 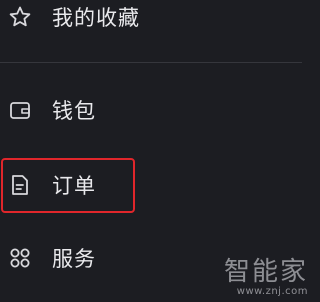 What do you see at coordinates (74, 111) in the screenshot?
I see `menu-item-label: 钱包` at bounding box center [74, 111].